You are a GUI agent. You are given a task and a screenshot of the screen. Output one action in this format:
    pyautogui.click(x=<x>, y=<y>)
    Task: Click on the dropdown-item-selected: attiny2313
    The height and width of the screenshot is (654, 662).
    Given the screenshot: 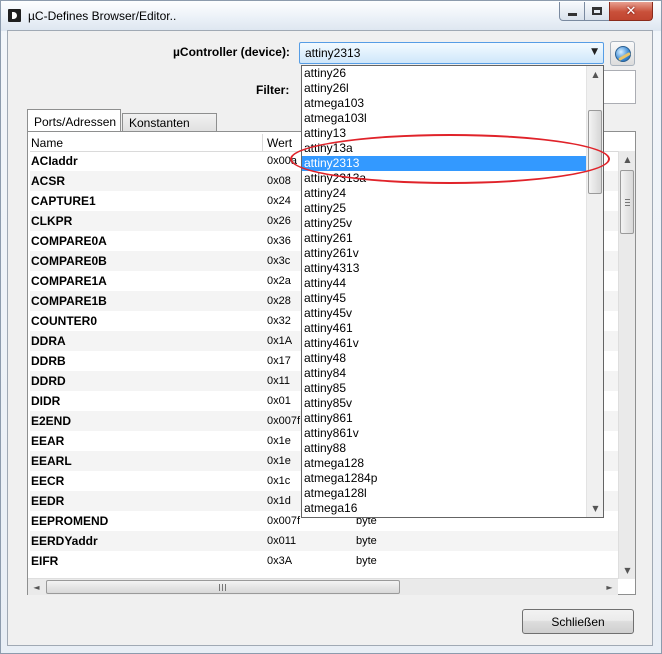 What is the action you would take?
    pyautogui.click(x=444, y=163)
    